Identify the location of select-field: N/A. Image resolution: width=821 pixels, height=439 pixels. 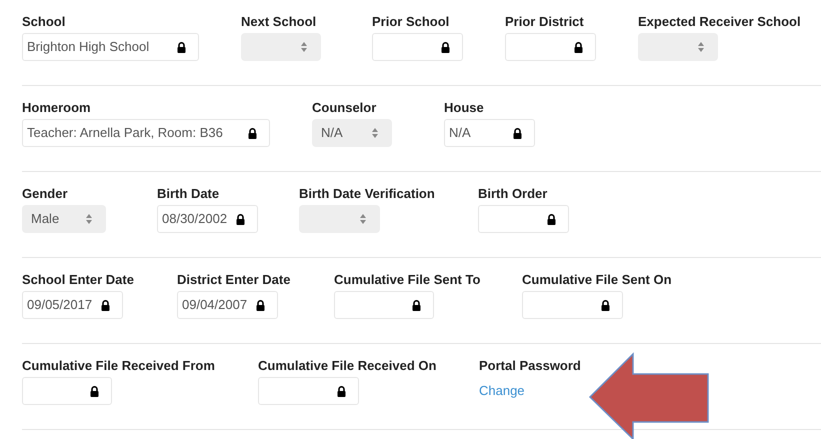
(352, 133).